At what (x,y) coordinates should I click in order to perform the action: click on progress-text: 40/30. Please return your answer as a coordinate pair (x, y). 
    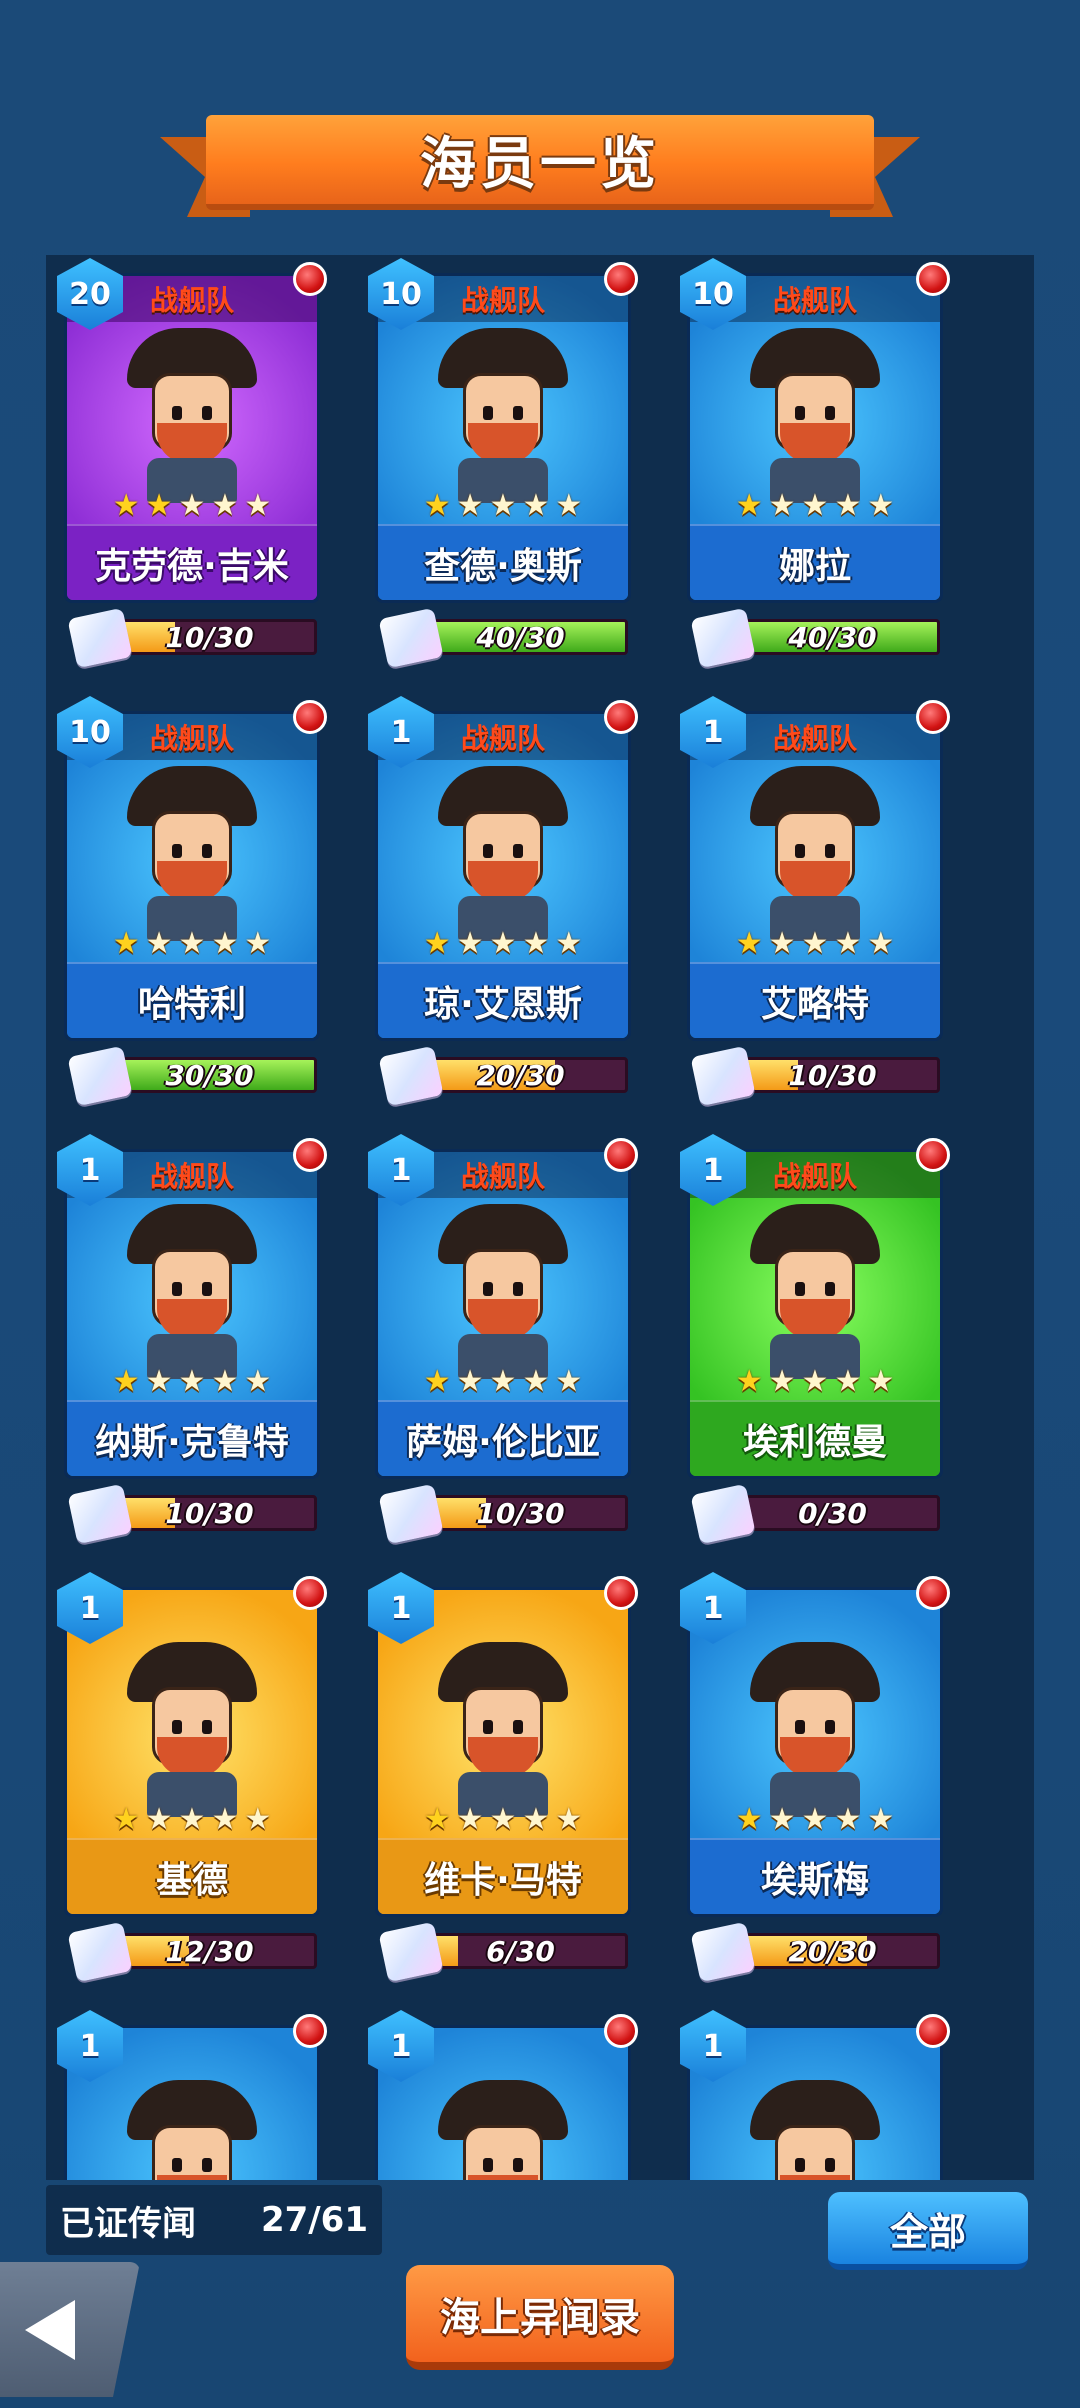
    Looking at the image, I should click on (832, 637).